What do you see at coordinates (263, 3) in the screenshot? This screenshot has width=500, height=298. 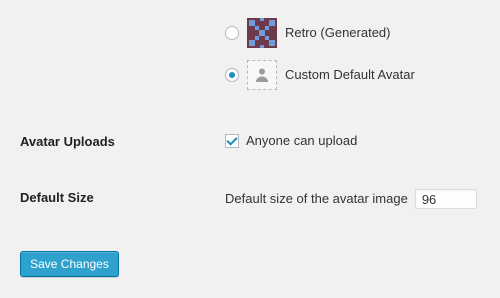 I see `top-avatar-fragment` at bounding box center [263, 3].